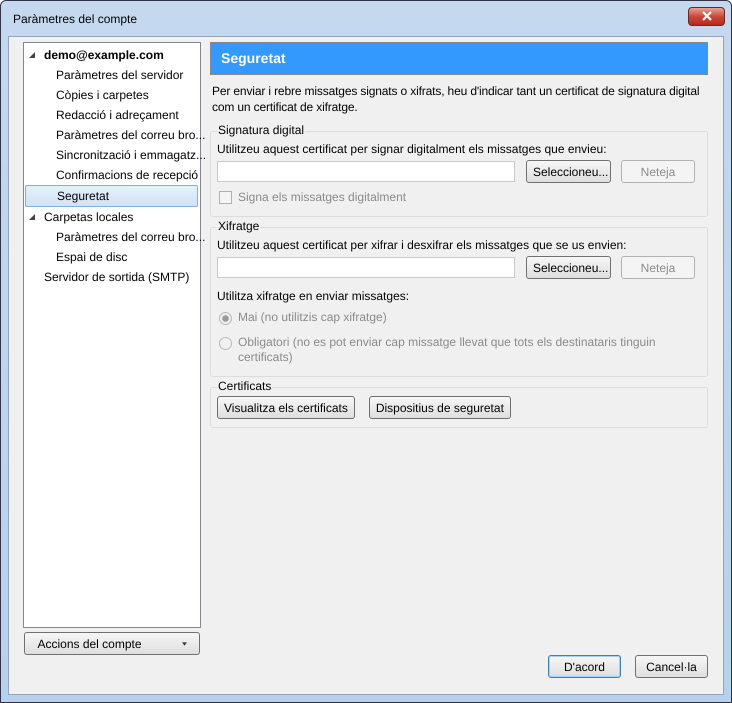  What do you see at coordinates (116, 277) in the screenshot?
I see `tree-item: Servidor de sortida (SMTP)` at bounding box center [116, 277].